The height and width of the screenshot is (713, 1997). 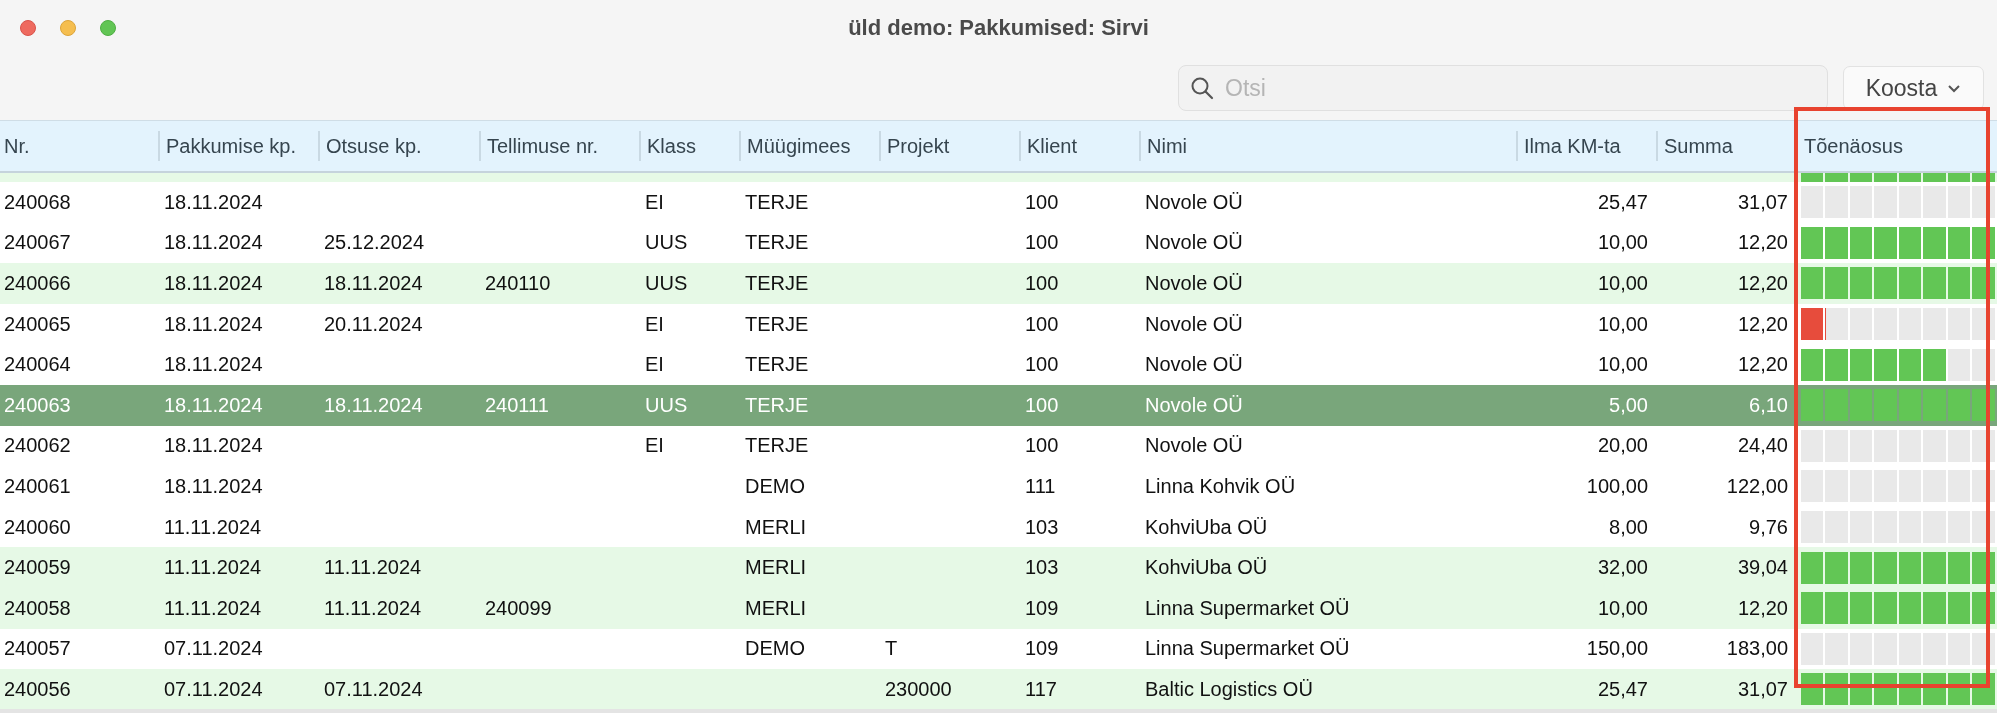 I want to click on column-header: Nimi, so click(x=1327, y=146).